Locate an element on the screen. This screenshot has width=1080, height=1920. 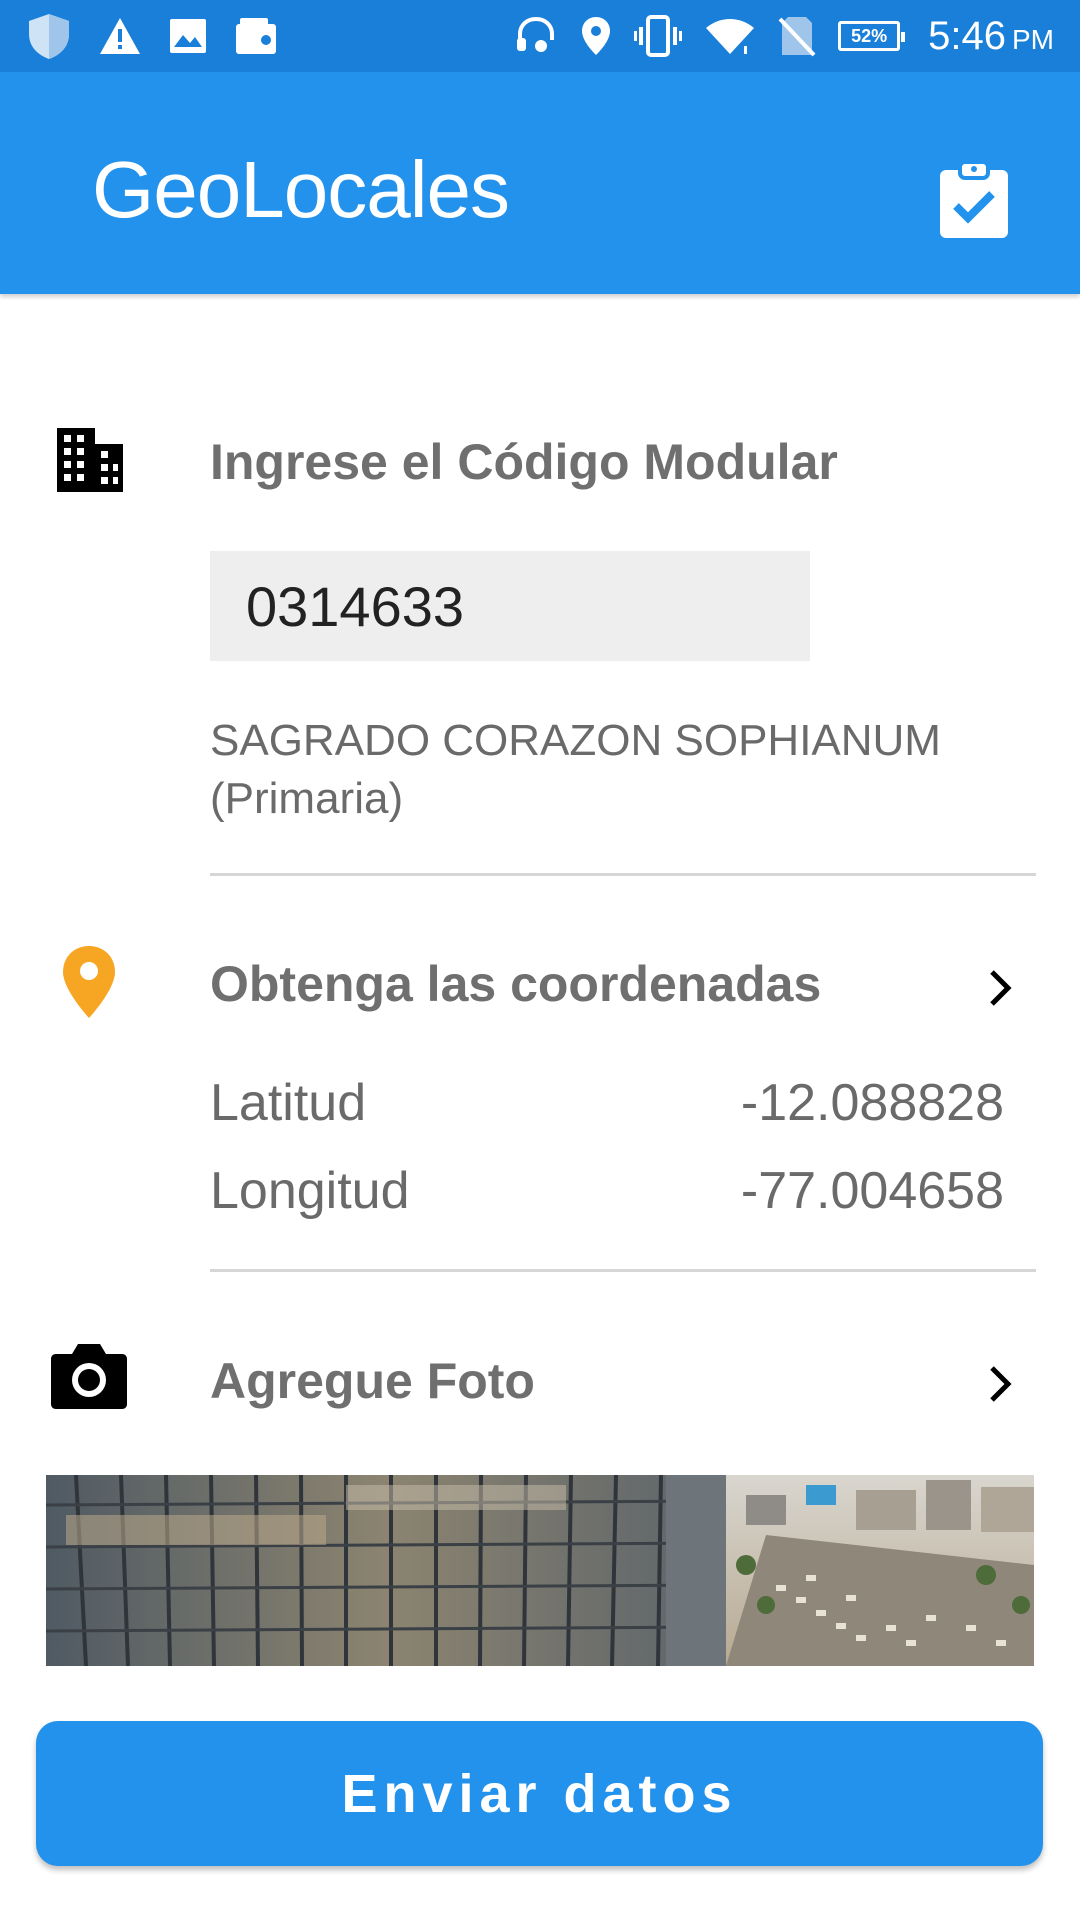
status-right-icons: 52% 5:46 PM is located at coordinates (773, 36).